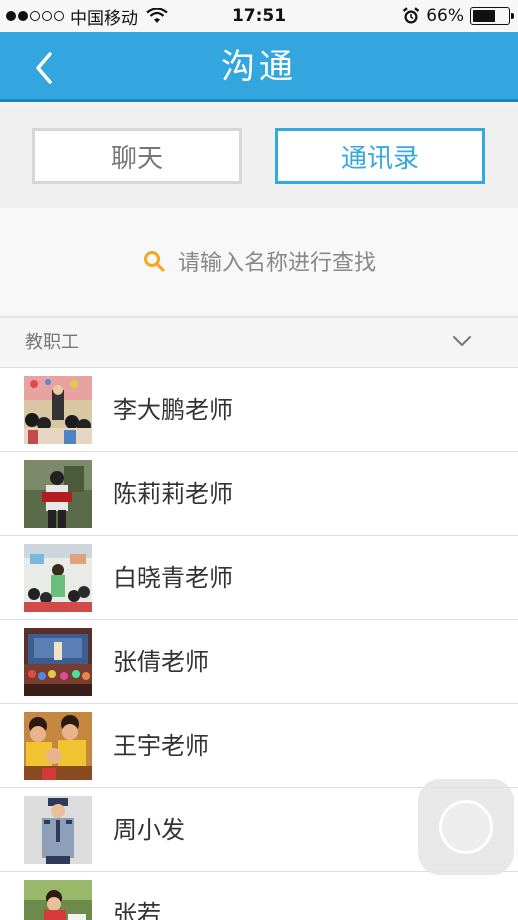 This screenshot has height=920, width=518. What do you see at coordinates (259, 494) in the screenshot?
I see `contact-row: 陈莉莉老师` at bounding box center [259, 494].